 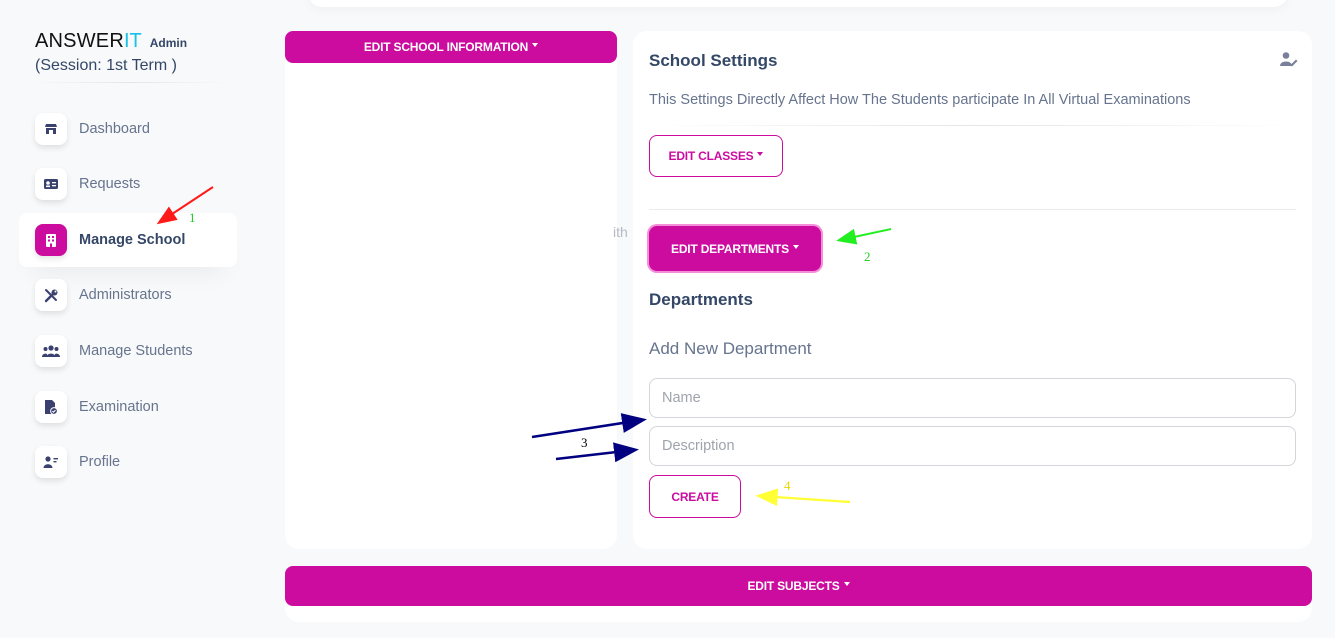 I want to click on edit-departments-button: EDIT DEPARTMENTS, so click(x=735, y=248).